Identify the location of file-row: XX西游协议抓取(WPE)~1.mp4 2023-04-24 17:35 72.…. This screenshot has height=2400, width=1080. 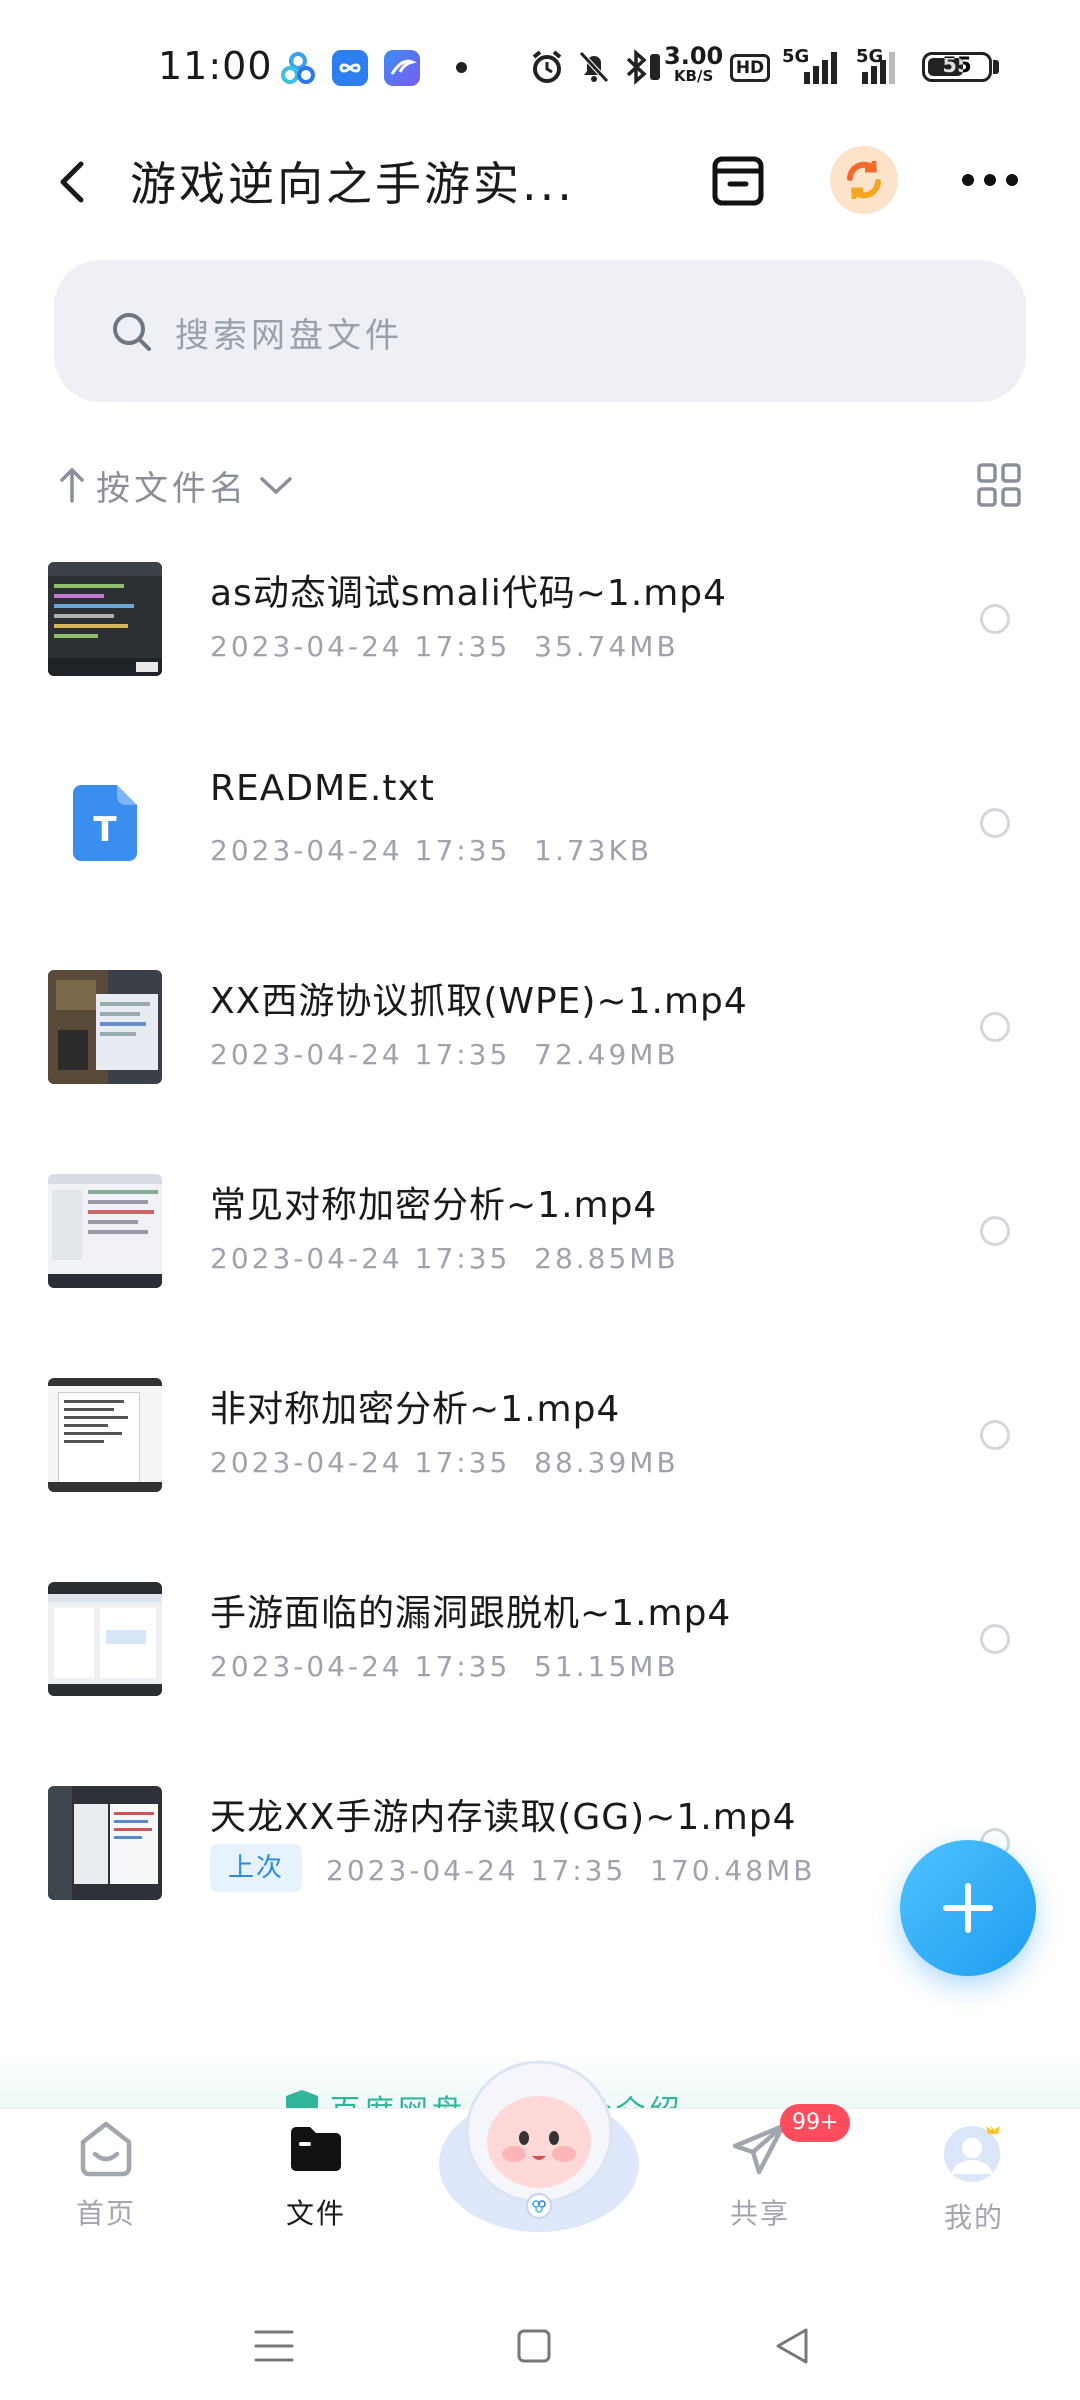
(540, 1030).